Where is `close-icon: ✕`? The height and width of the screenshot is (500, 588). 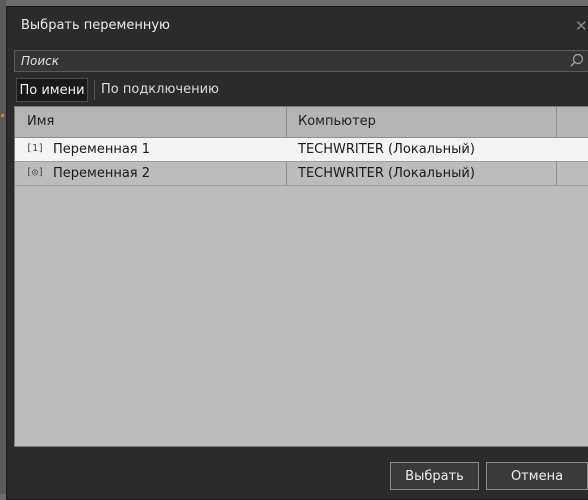 close-icon: ✕ is located at coordinates (581, 26).